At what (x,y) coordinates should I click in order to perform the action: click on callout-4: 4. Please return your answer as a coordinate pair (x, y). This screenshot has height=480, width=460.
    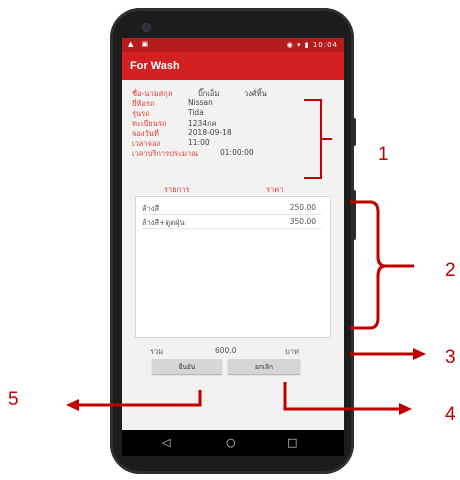
    Looking at the image, I should click on (450, 414).